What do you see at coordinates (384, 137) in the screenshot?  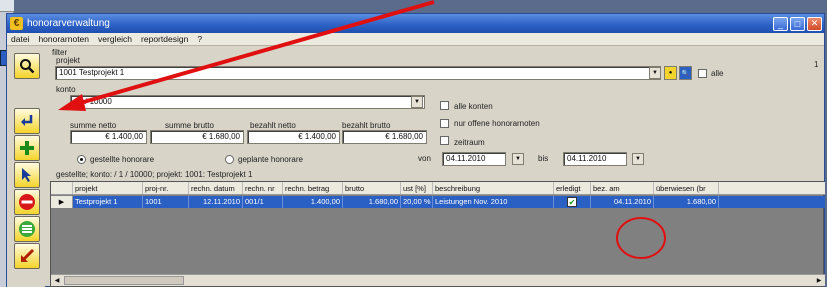 I see `bezahlt-brutto-field: € 1.680,00` at bounding box center [384, 137].